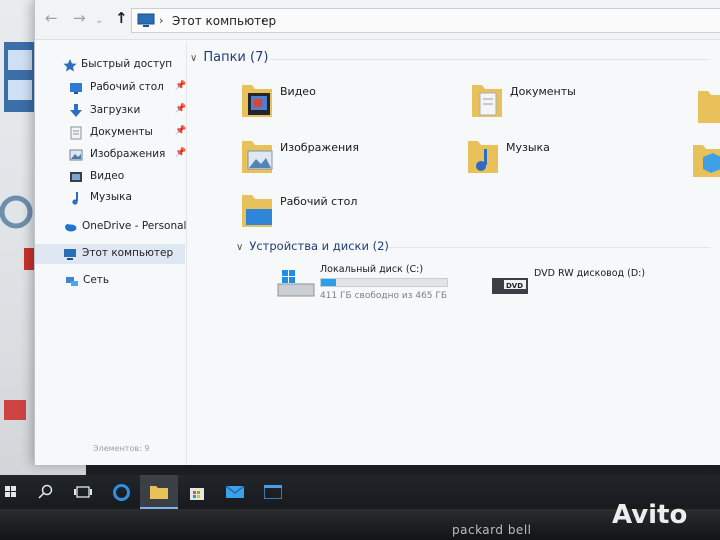  I want to click on sun-icon, so click(16, 212).